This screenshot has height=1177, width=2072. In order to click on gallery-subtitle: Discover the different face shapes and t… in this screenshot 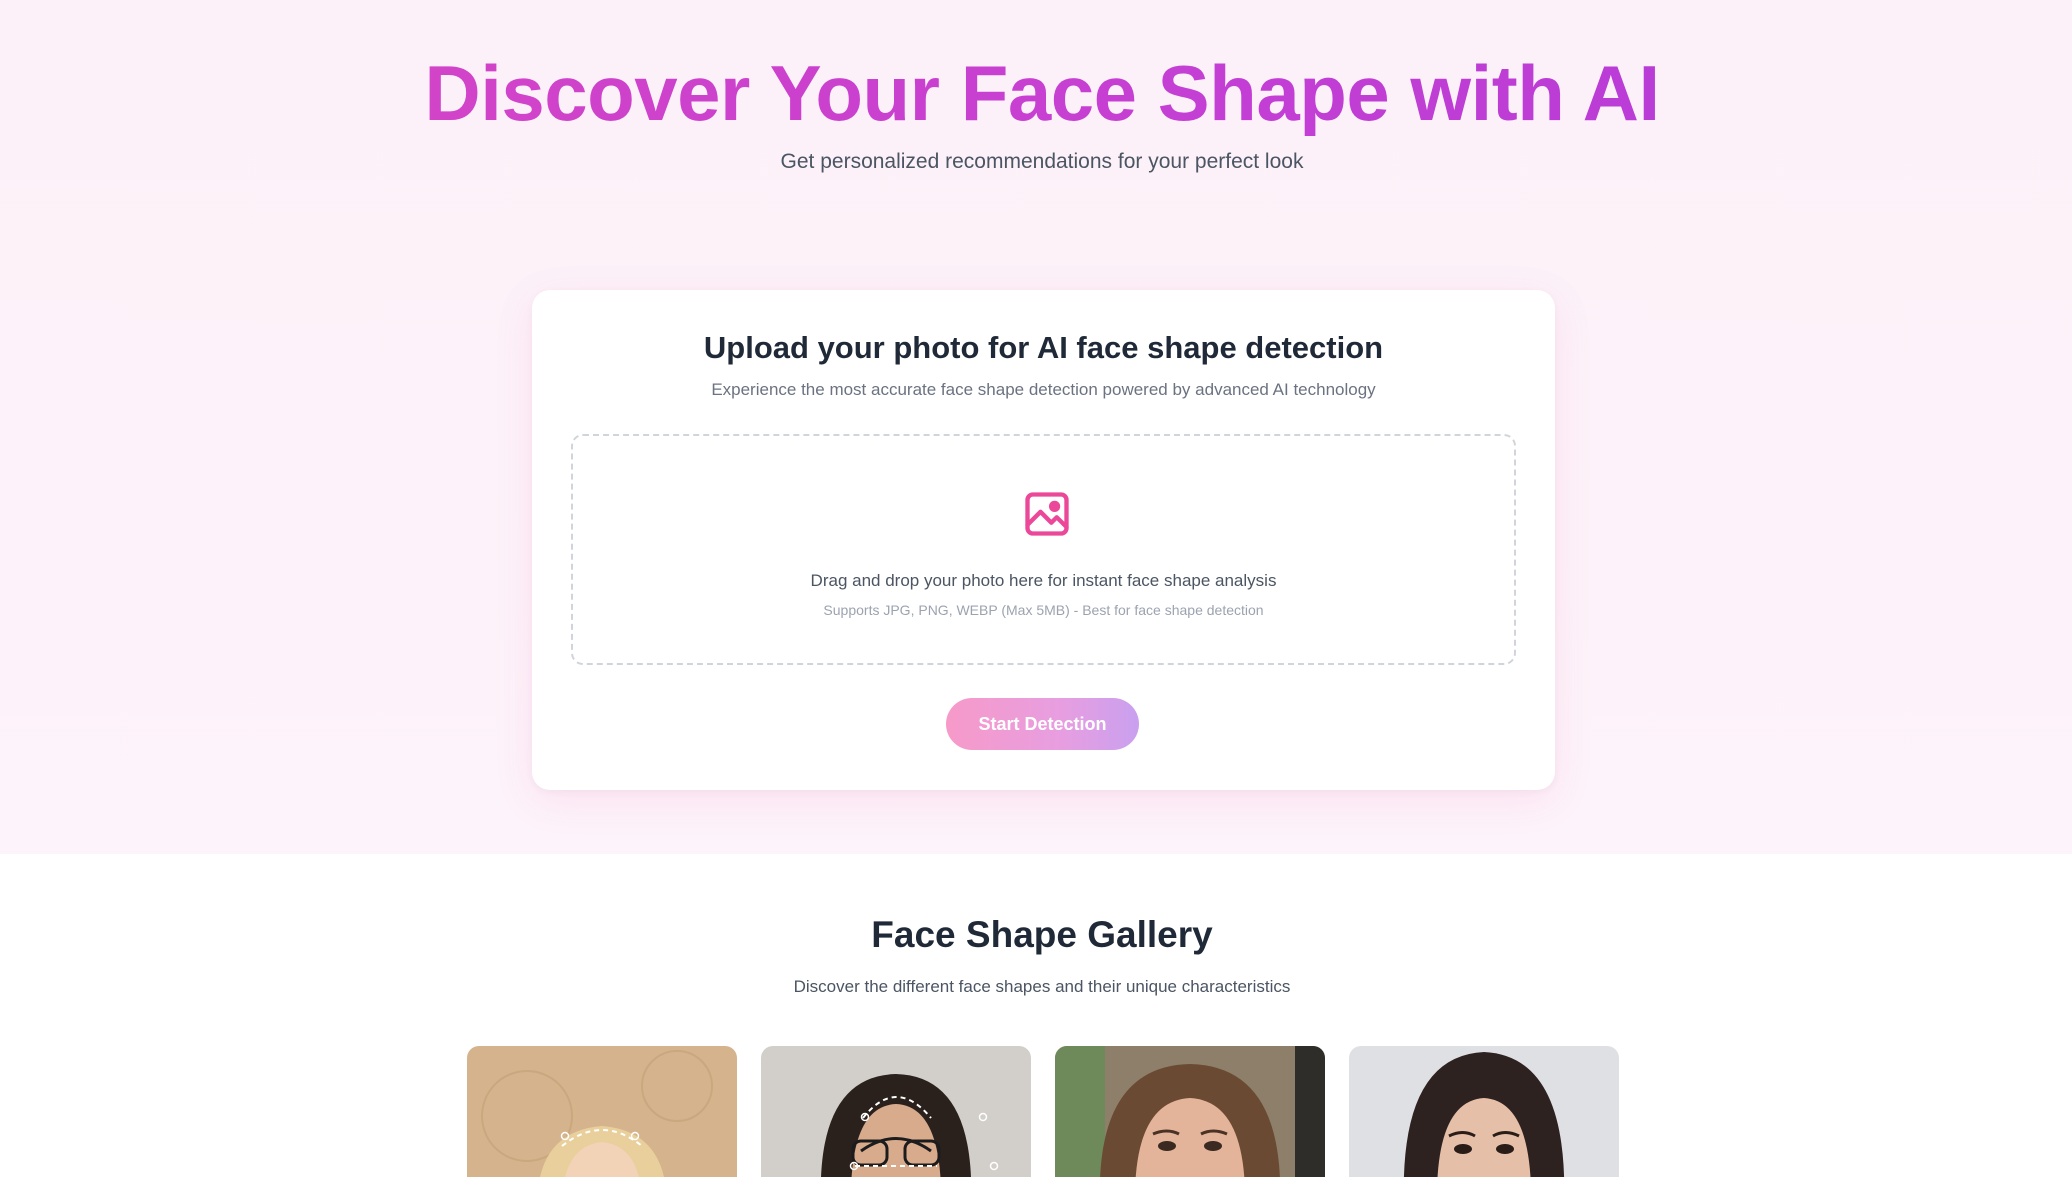, I will do `click(1042, 986)`.